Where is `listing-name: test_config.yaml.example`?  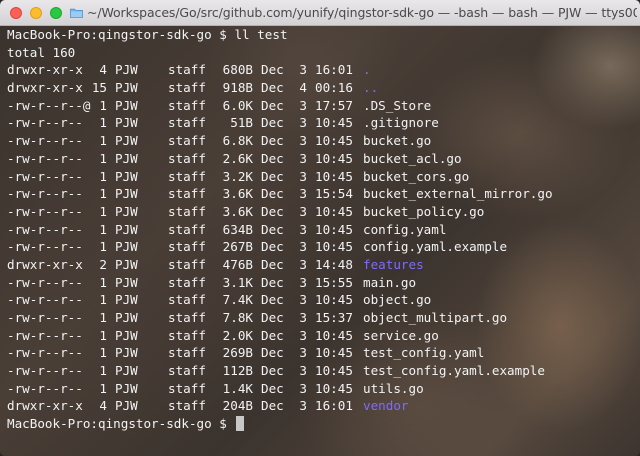
listing-name: test_config.yaml.example is located at coordinates (454, 371).